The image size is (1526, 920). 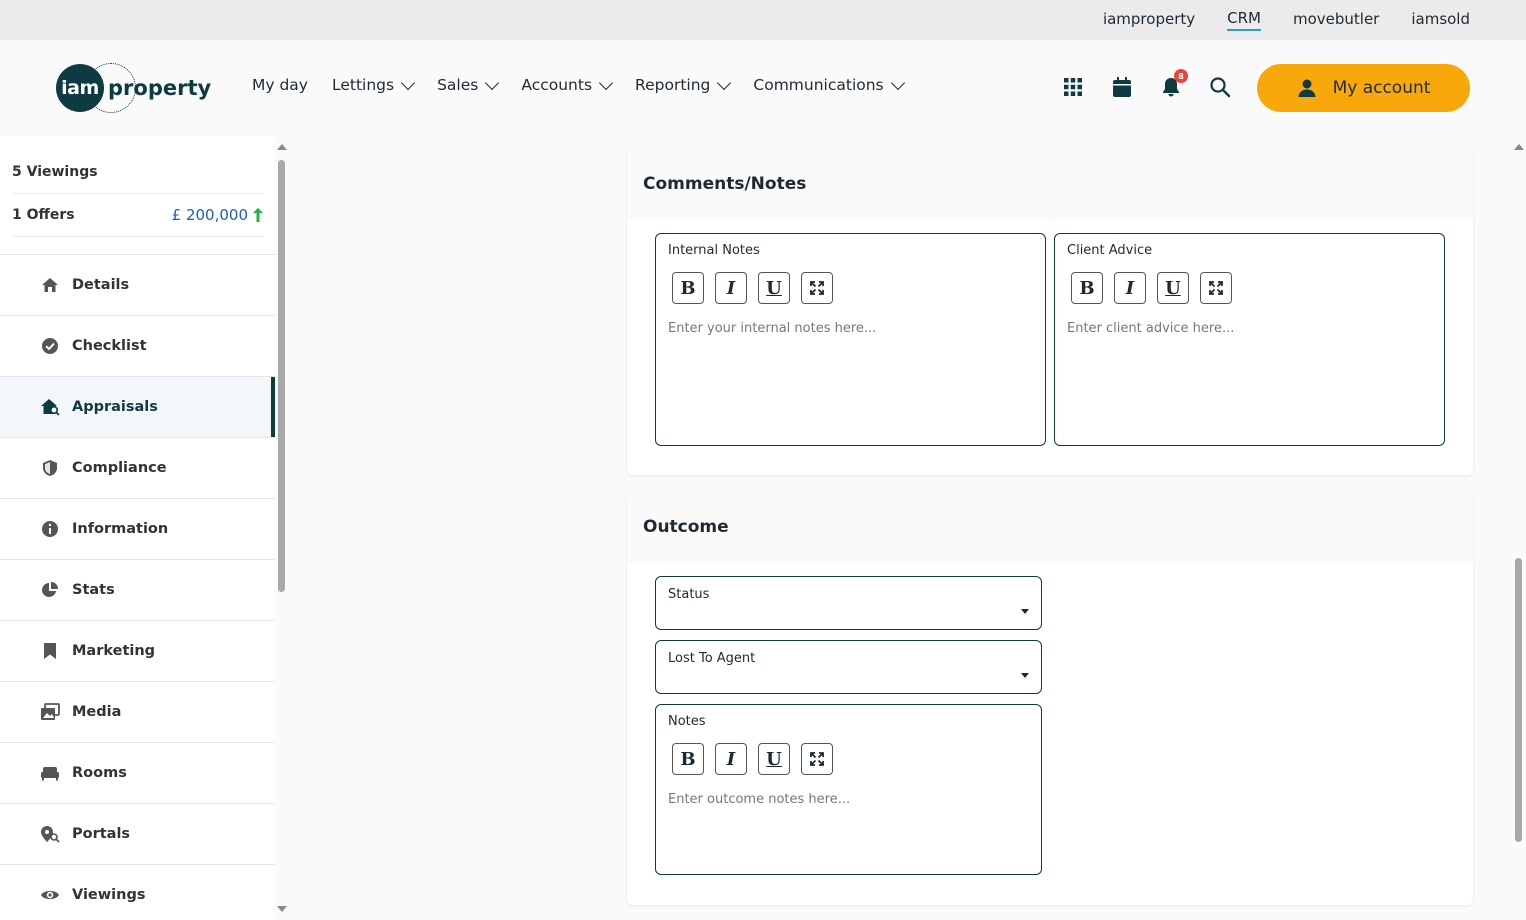 I want to click on top-link-movebutler: movebutler, so click(x=1336, y=20).